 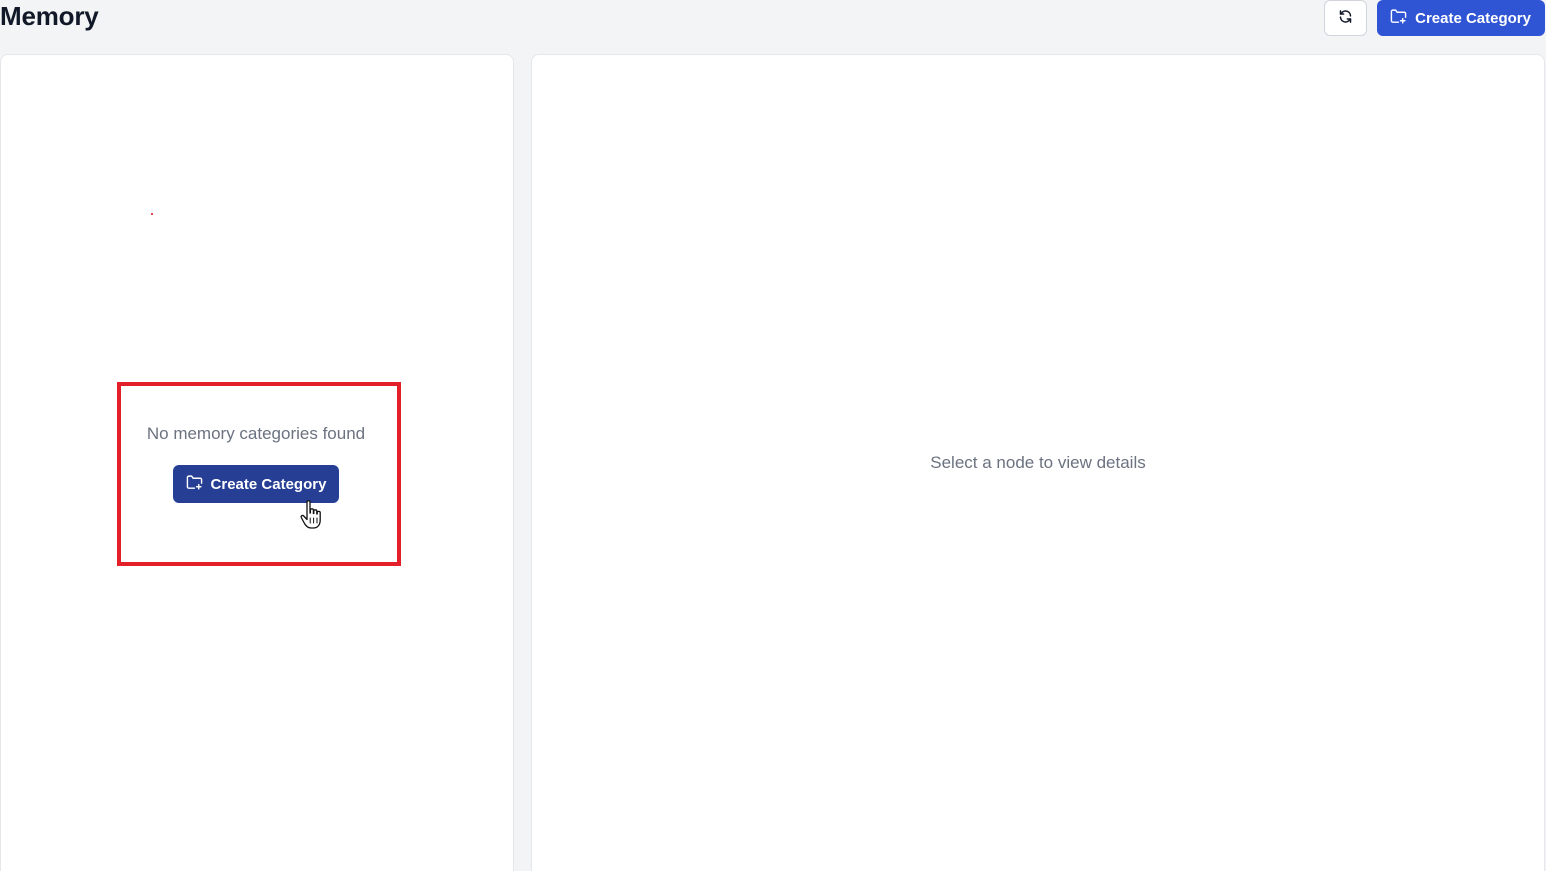 I want to click on empty-message: No memory categories found, so click(x=256, y=433).